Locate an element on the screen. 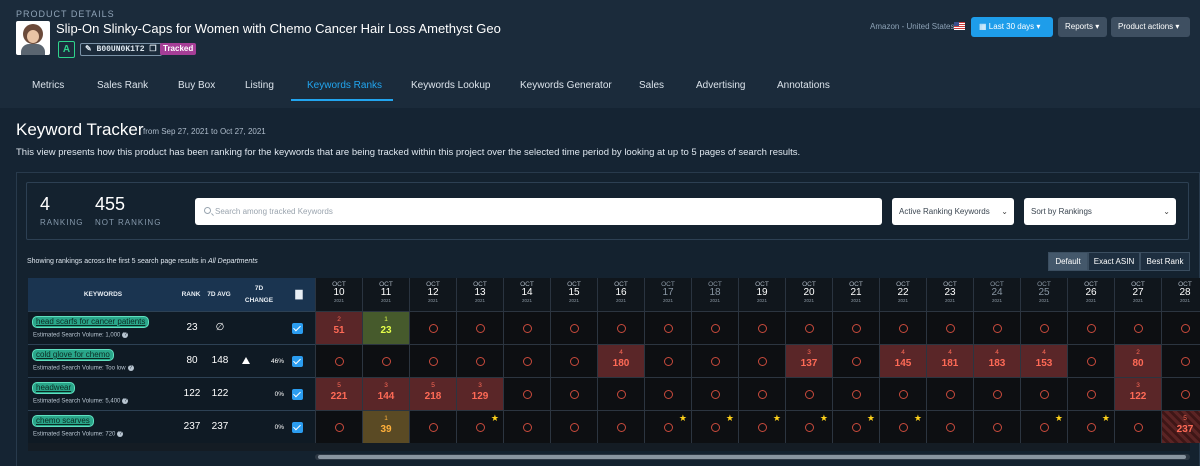  rank-cell: 4 153 is located at coordinates (1043, 360).